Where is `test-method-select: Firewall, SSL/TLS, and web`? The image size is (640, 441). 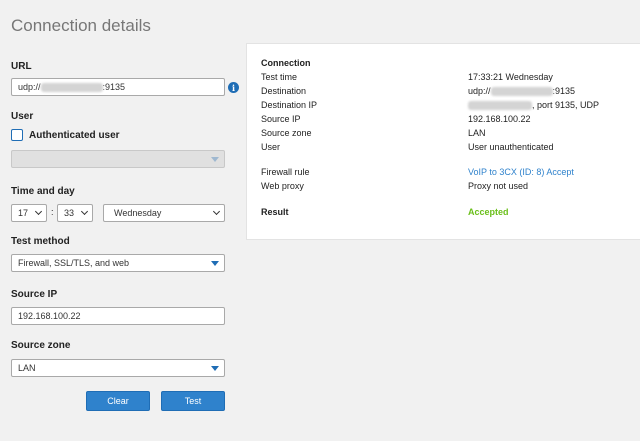
test-method-select: Firewall, SSL/TLS, and web is located at coordinates (118, 263).